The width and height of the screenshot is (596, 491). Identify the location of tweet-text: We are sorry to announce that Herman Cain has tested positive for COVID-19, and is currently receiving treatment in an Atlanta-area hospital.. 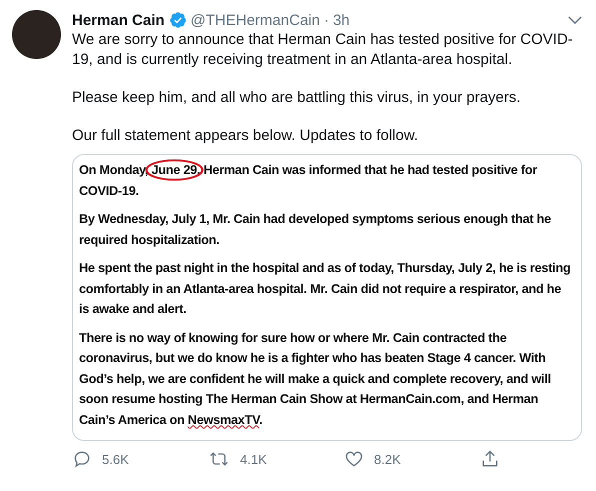
(323, 50).